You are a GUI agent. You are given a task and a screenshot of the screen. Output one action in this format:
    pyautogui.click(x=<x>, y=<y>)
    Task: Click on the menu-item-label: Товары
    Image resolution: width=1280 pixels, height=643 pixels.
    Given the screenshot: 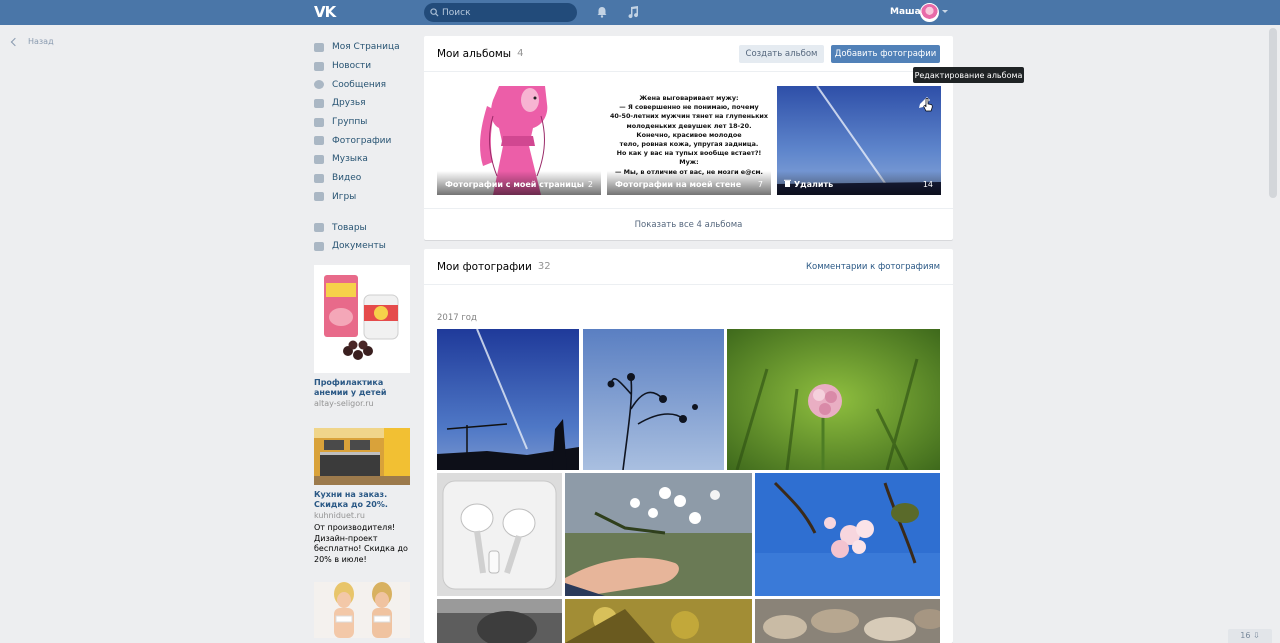 What is the action you would take?
    pyautogui.click(x=349, y=227)
    